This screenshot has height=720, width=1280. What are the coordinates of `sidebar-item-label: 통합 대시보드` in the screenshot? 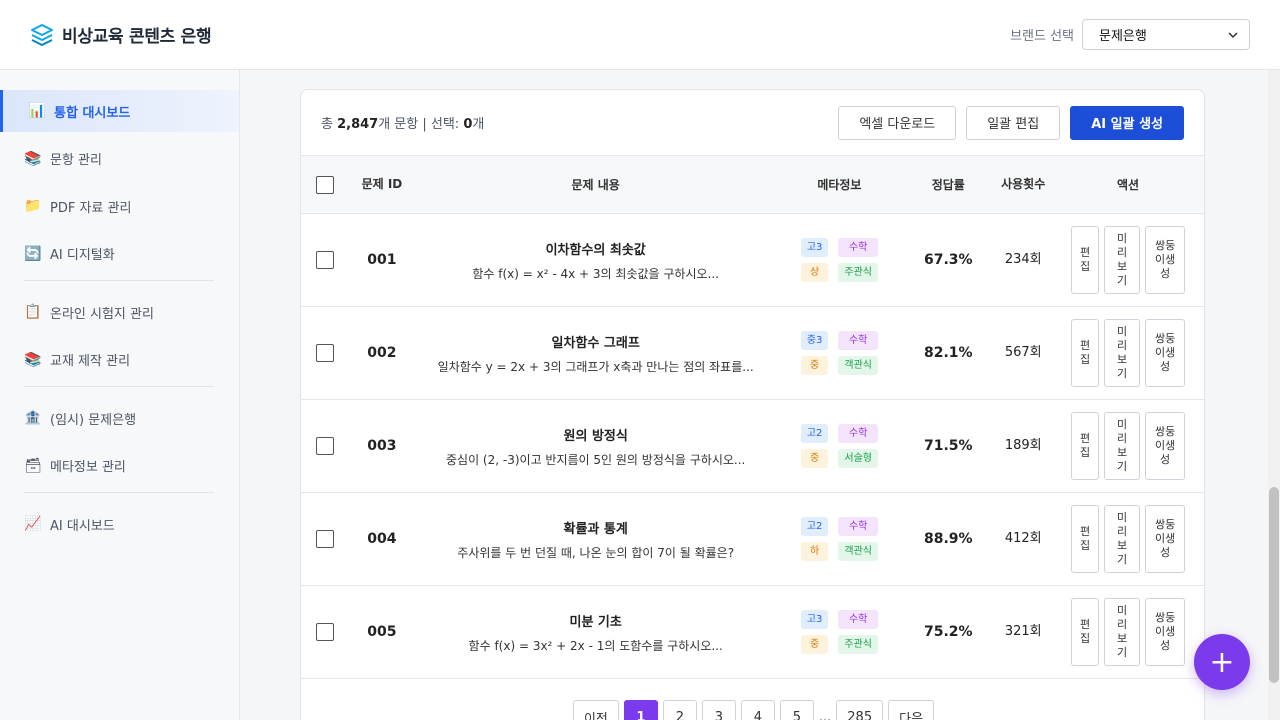 It's located at (92, 113).